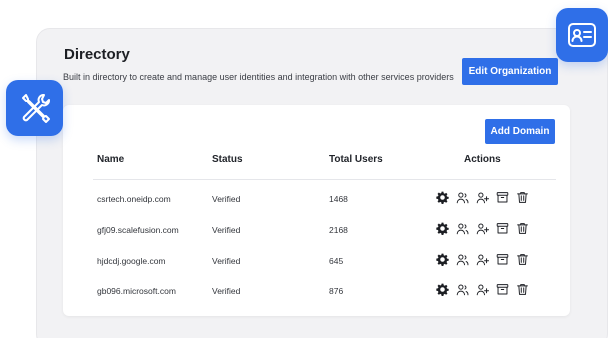 Image resolution: width=608 pixels, height=338 pixels. I want to click on domain-name: gfj09.scalefusion.com, so click(138, 230).